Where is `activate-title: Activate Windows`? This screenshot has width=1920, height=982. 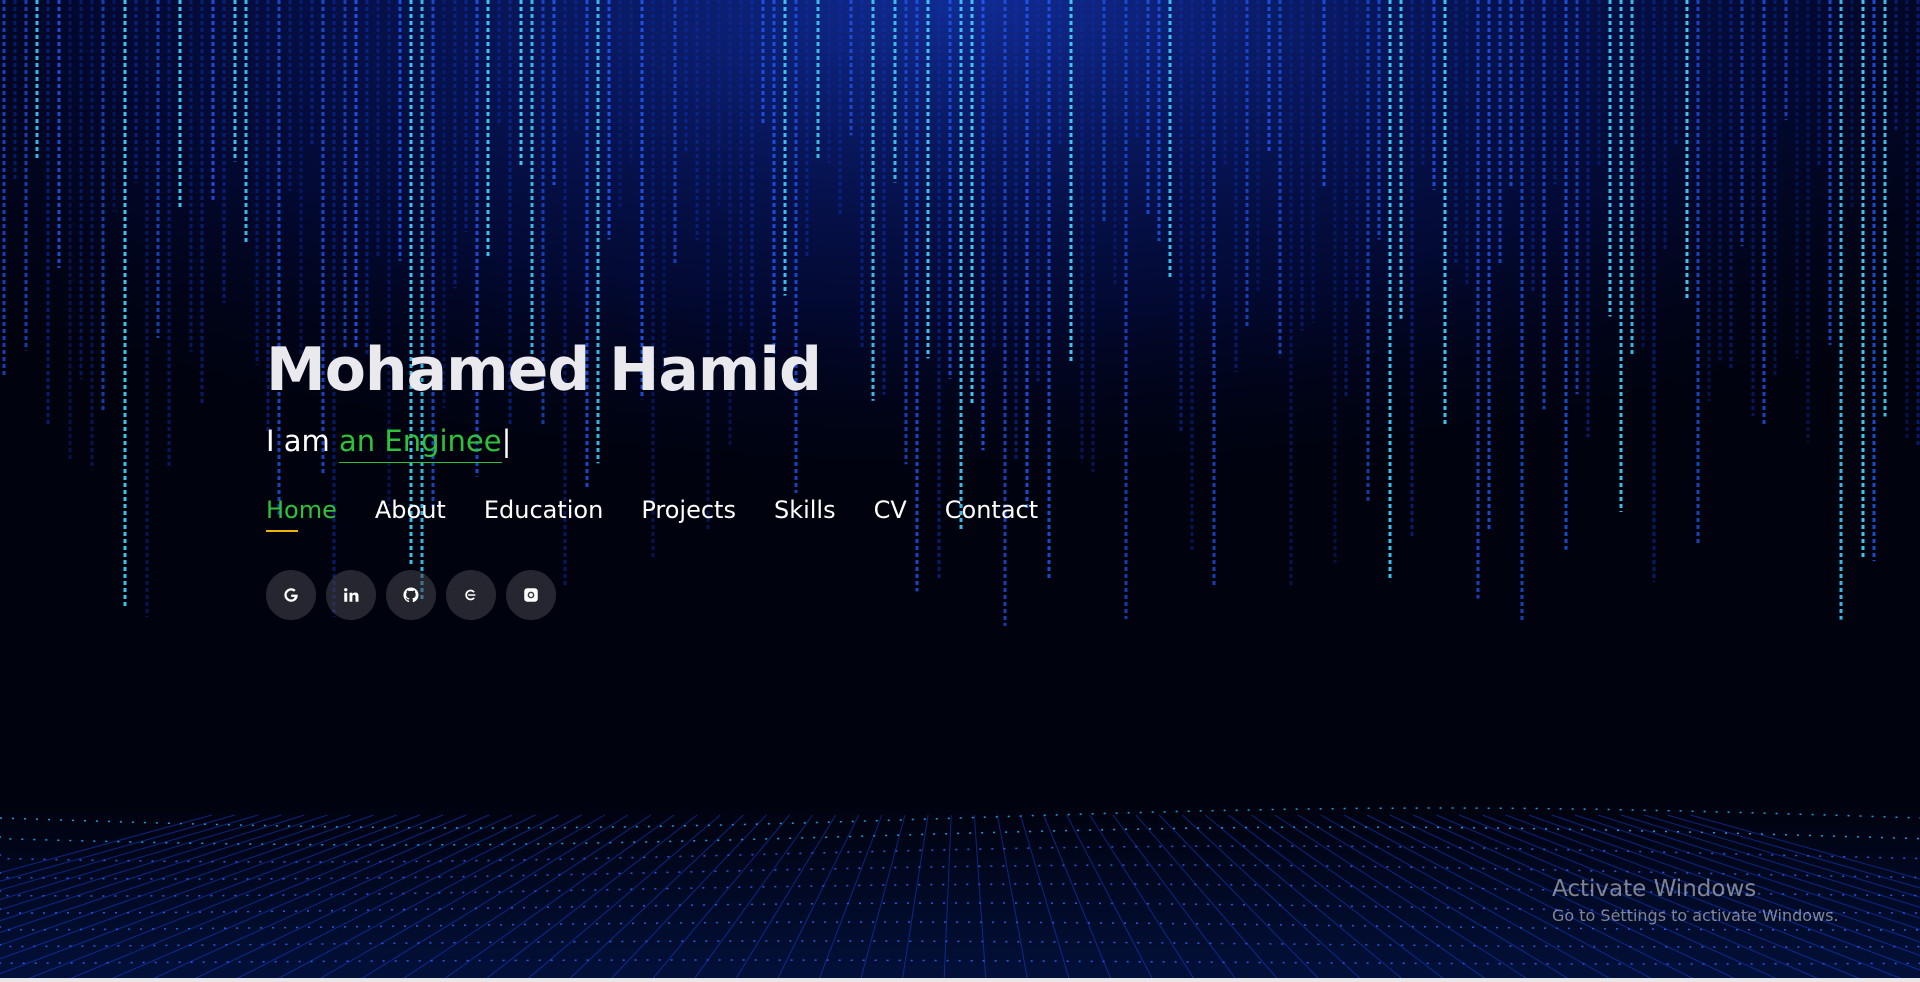
activate-title: Activate Windows is located at coordinates (1654, 889).